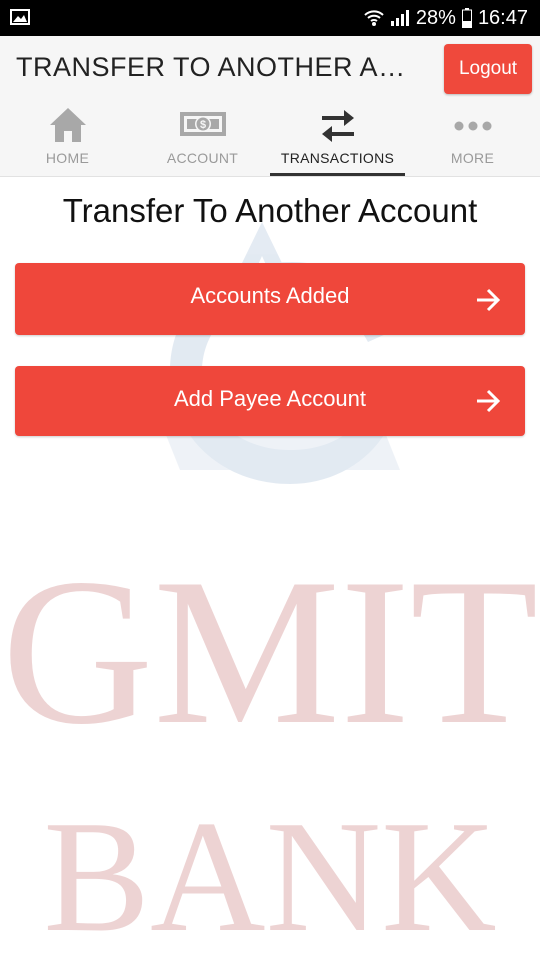  What do you see at coordinates (488, 69) in the screenshot?
I see `logout-button: Logout` at bounding box center [488, 69].